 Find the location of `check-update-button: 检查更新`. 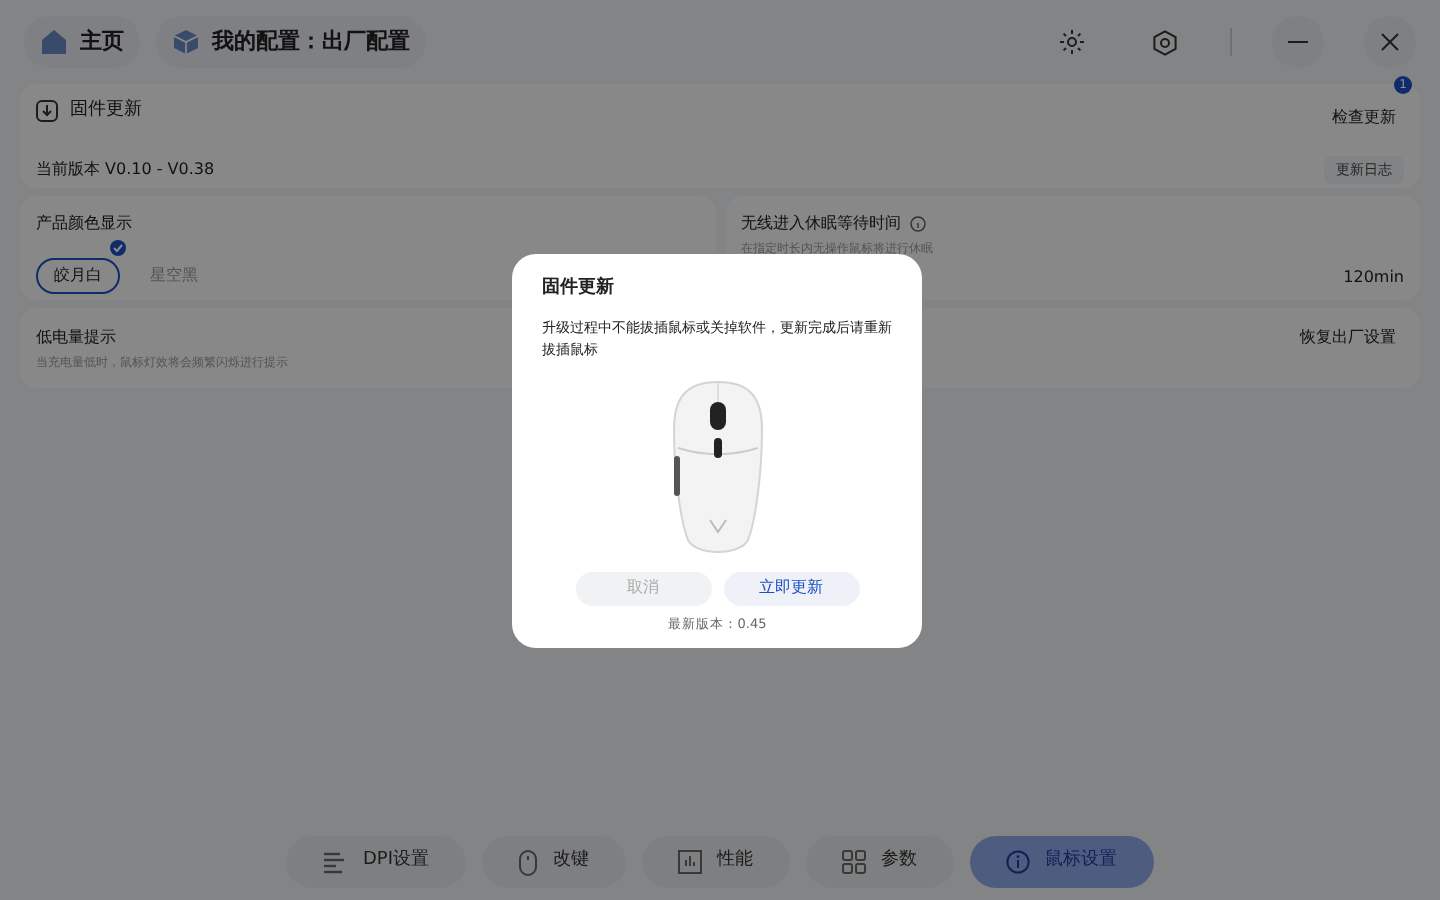

check-update-button: 检查更新 is located at coordinates (1364, 117).